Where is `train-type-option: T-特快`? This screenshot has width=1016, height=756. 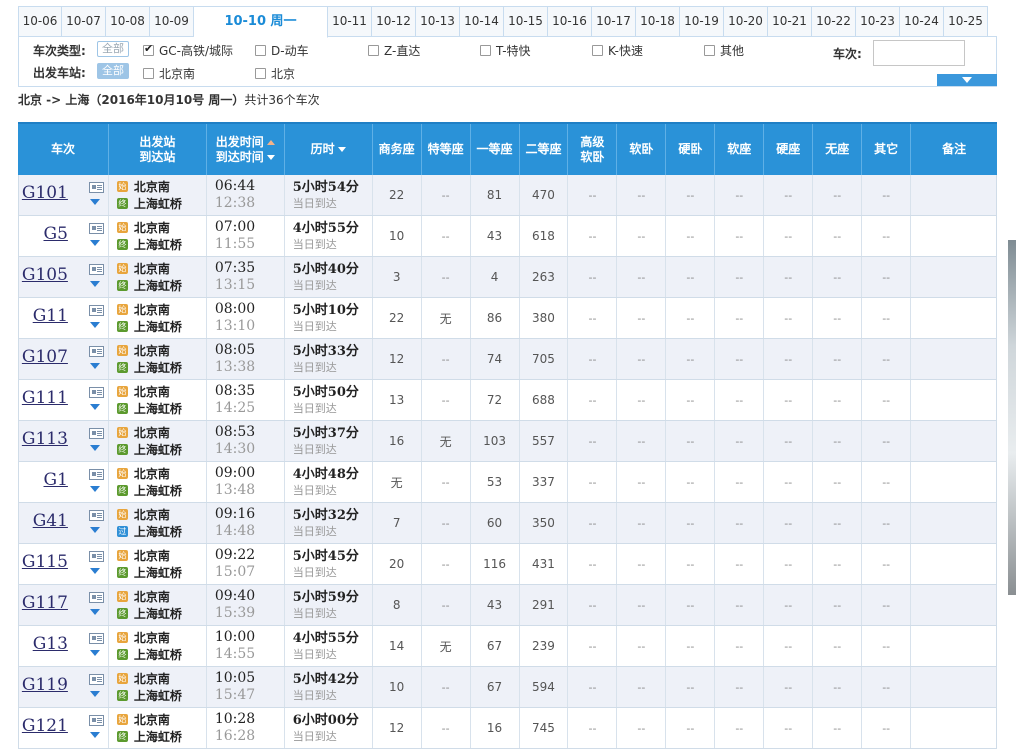 train-type-option: T-特快 is located at coordinates (505, 50).